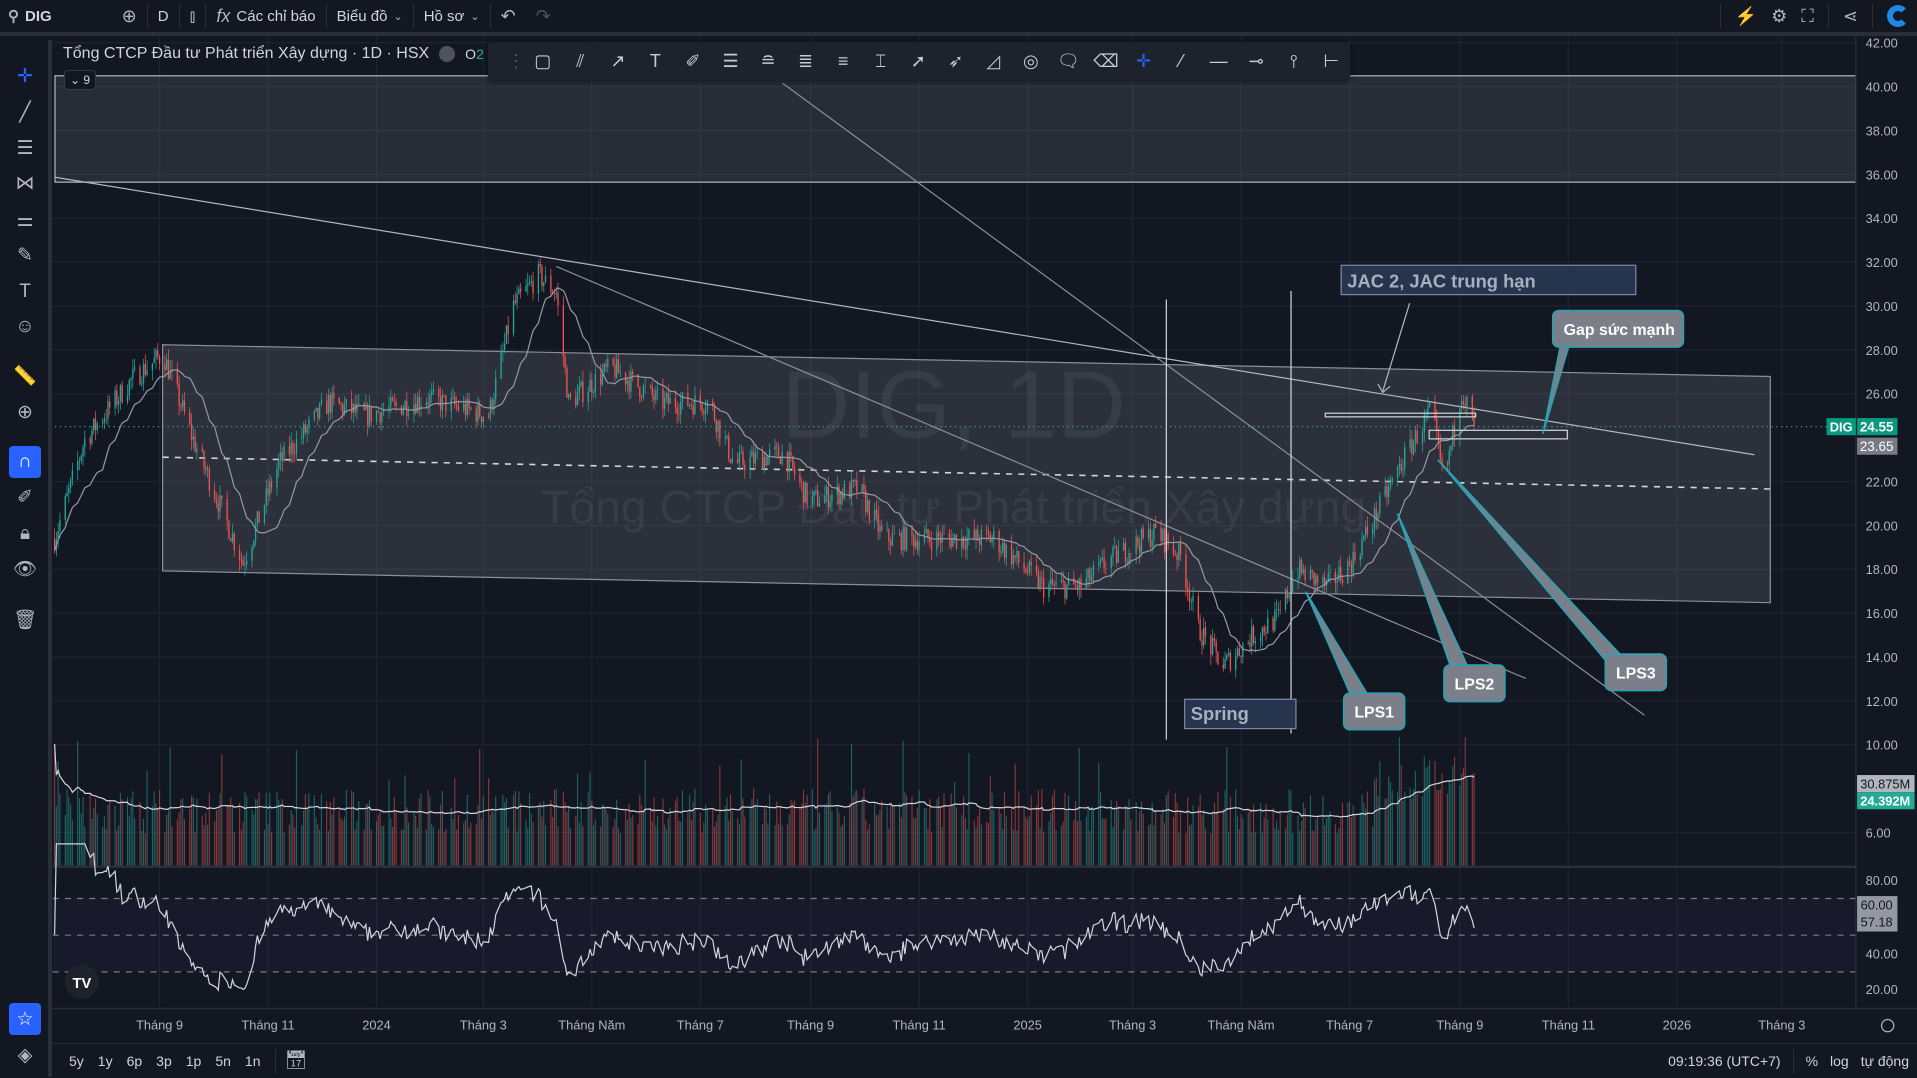 Image resolution: width=1917 pixels, height=1078 pixels. I want to click on zoom-in-icon: ⊕, so click(25, 412).